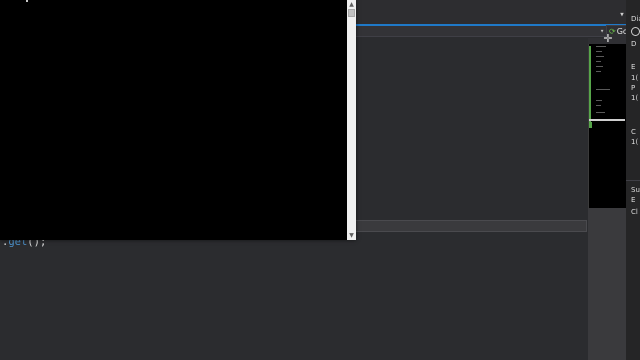 This screenshot has width=640, height=360. Describe the element at coordinates (351, 13) in the screenshot. I see `console-scroll-thumb` at that location.